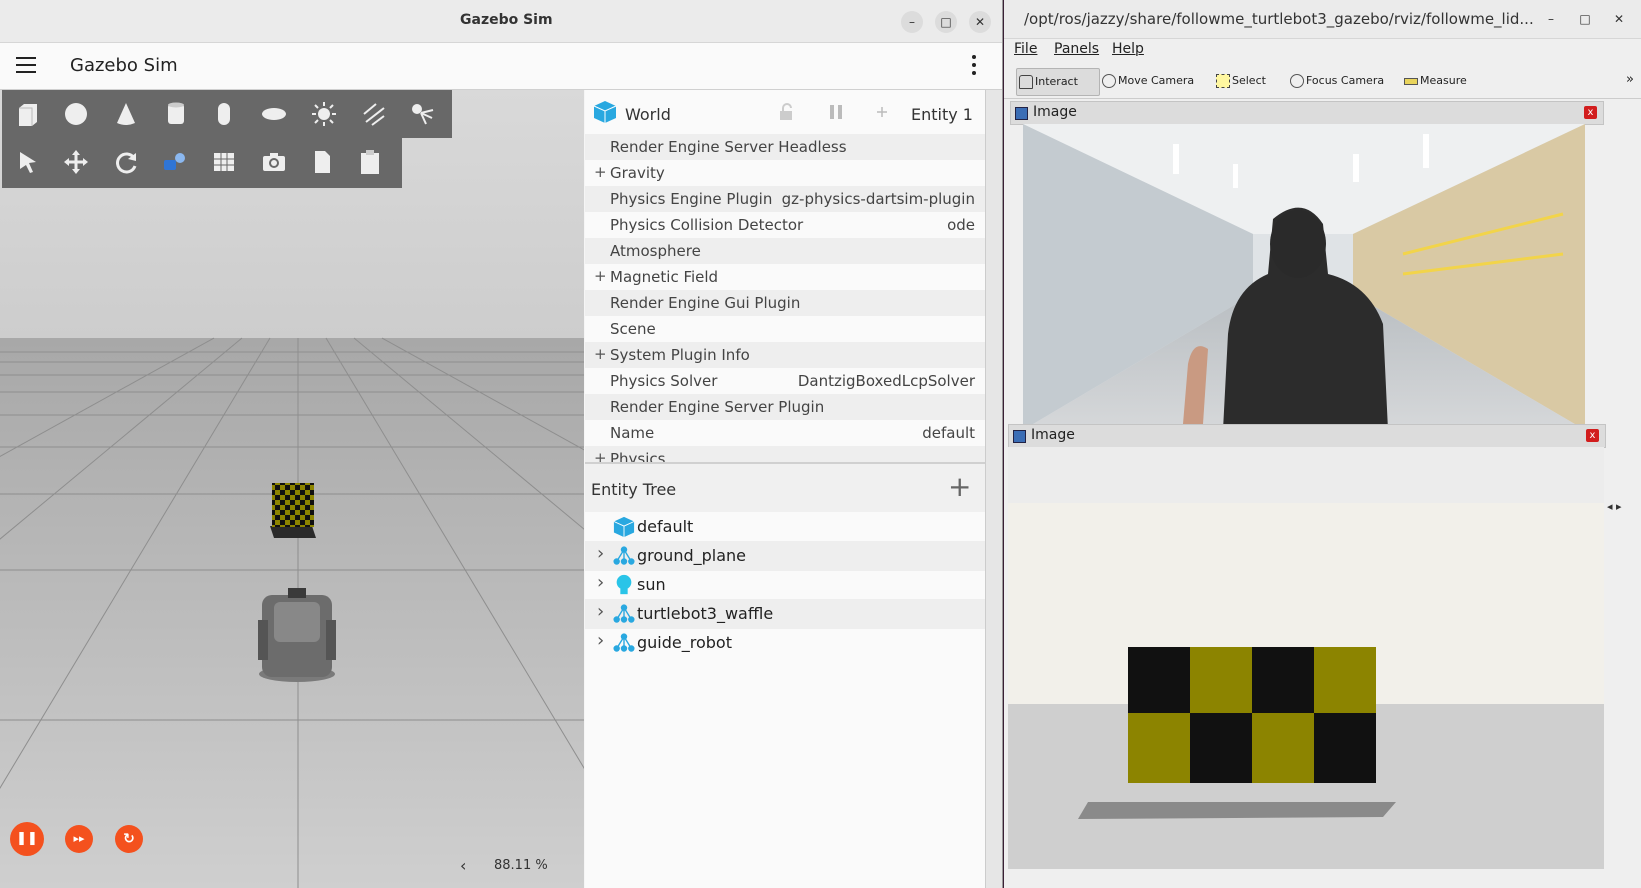 This screenshot has height=888, width=1641. Describe the element at coordinates (1058, 82) in the screenshot. I see `tool-interact: Interact` at that location.